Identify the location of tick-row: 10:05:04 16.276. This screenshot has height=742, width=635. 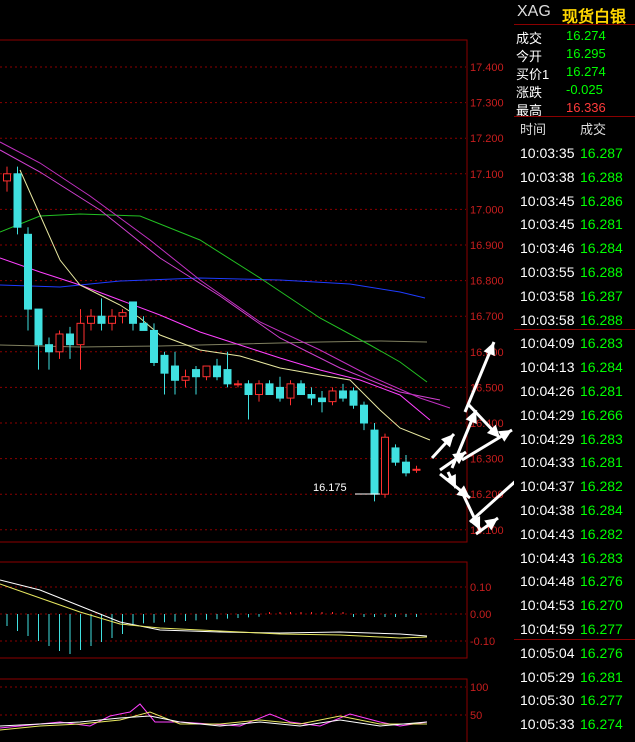
(574, 654).